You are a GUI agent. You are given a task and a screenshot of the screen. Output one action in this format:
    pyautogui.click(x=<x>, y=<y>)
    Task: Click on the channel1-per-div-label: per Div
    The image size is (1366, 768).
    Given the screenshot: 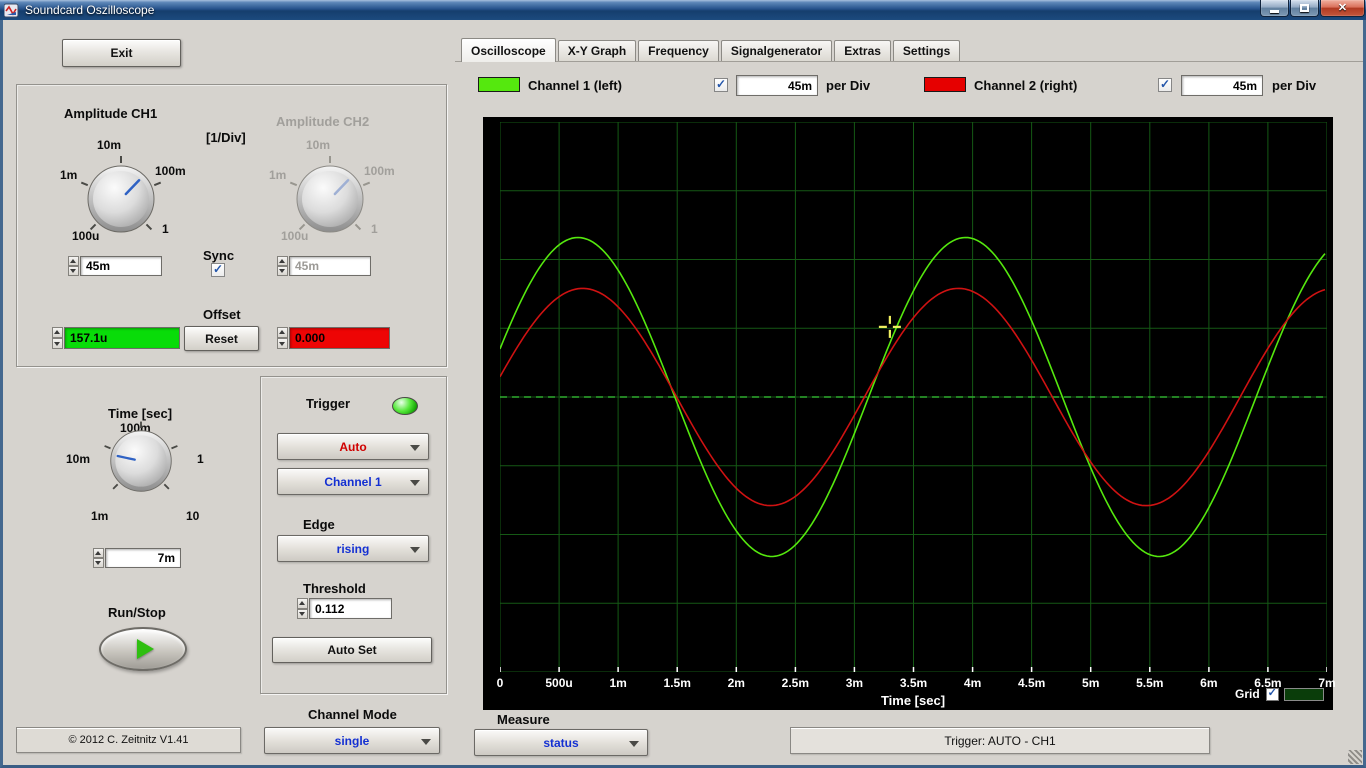 What is the action you would take?
    pyautogui.click(x=848, y=85)
    